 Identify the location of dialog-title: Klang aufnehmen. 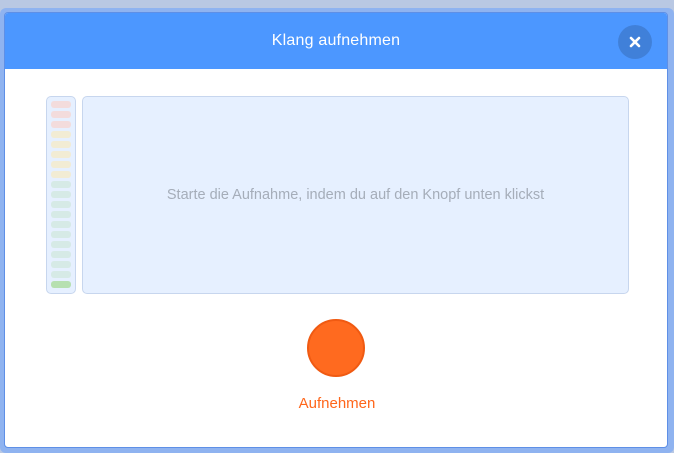
(336, 40).